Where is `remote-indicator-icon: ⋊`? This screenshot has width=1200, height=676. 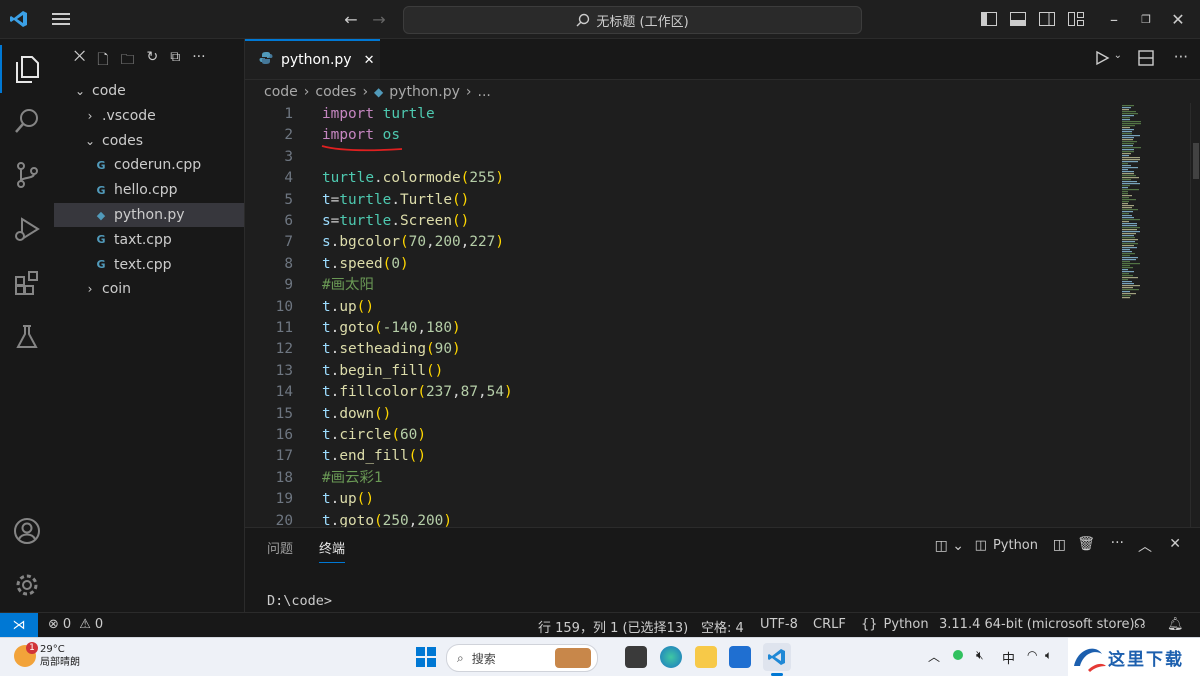
remote-indicator-icon: ⋊ is located at coordinates (19, 625).